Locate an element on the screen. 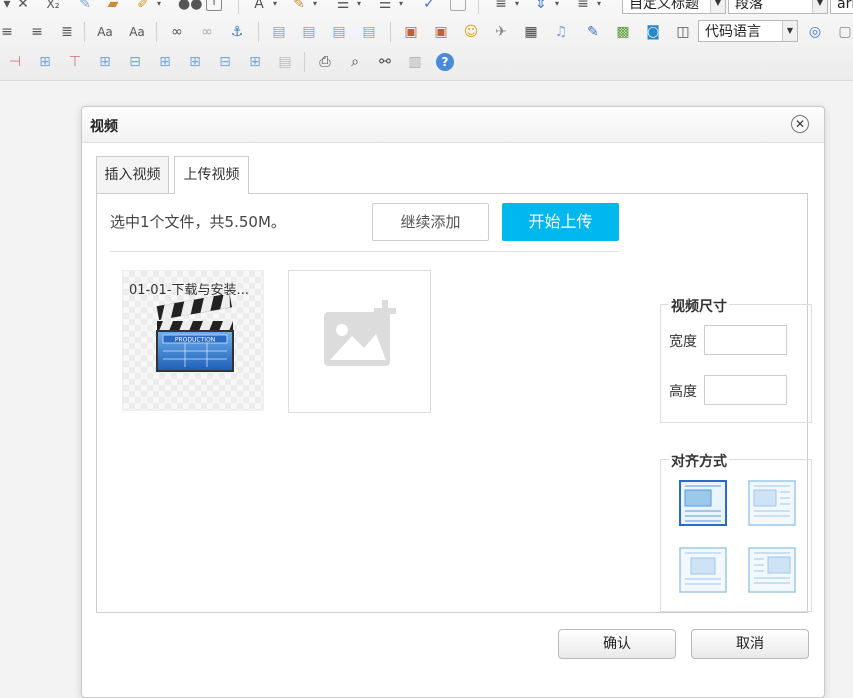 The width and height of the screenshot is (853, 698). cancel-button: 取消 is located at coordinates (750, 644).